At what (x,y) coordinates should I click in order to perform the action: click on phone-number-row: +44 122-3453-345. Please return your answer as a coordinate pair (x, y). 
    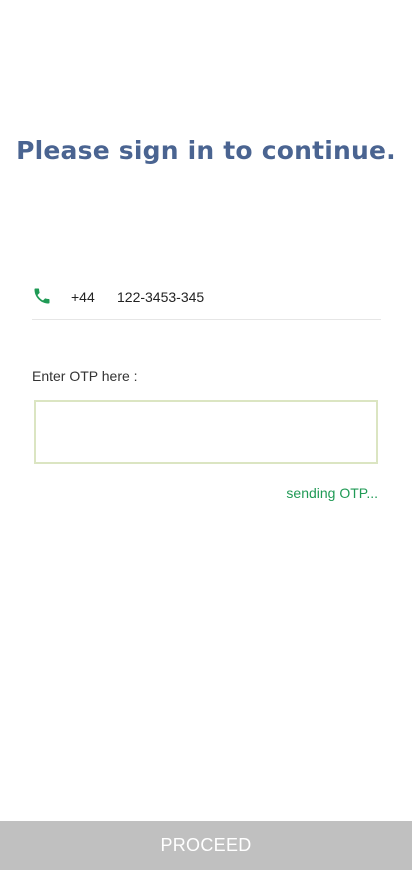
    Looking at the image, I should click on (206, 301).